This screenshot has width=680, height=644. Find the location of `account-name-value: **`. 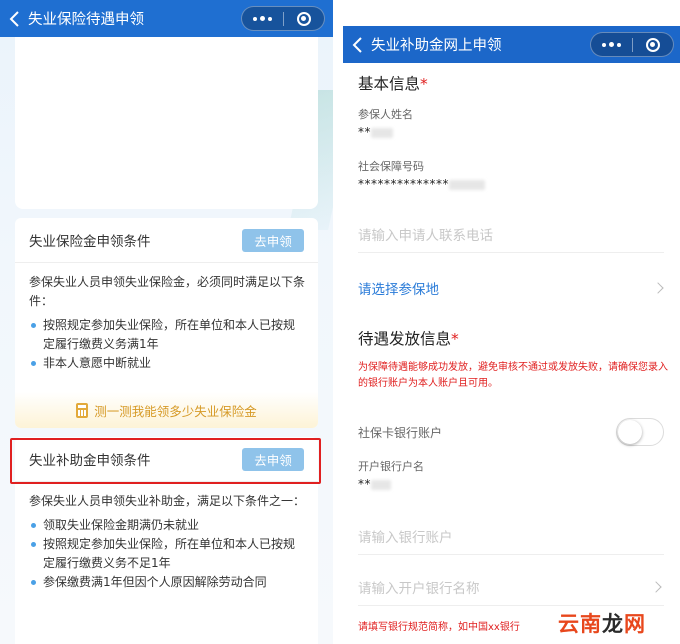

account-name-value: ** is located at coordinates (374, 484).